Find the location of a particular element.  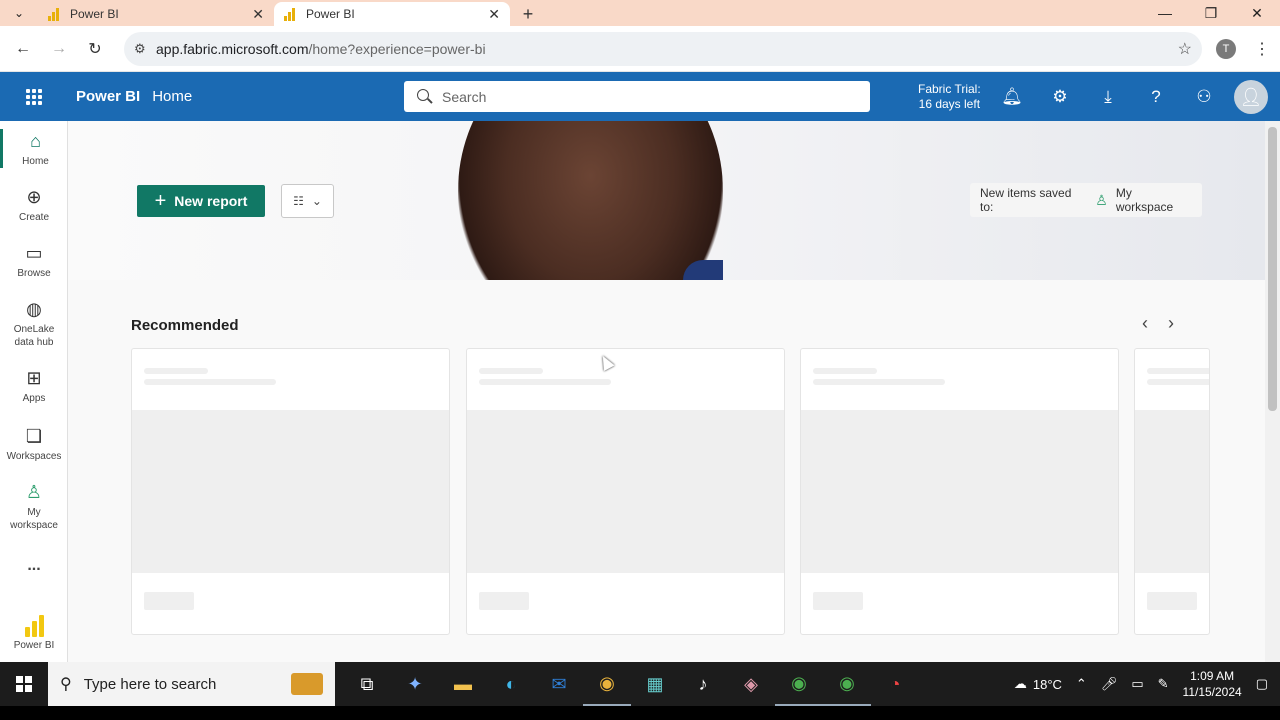

gear-icon: ⚙ is located at coordinates (1060, 97).